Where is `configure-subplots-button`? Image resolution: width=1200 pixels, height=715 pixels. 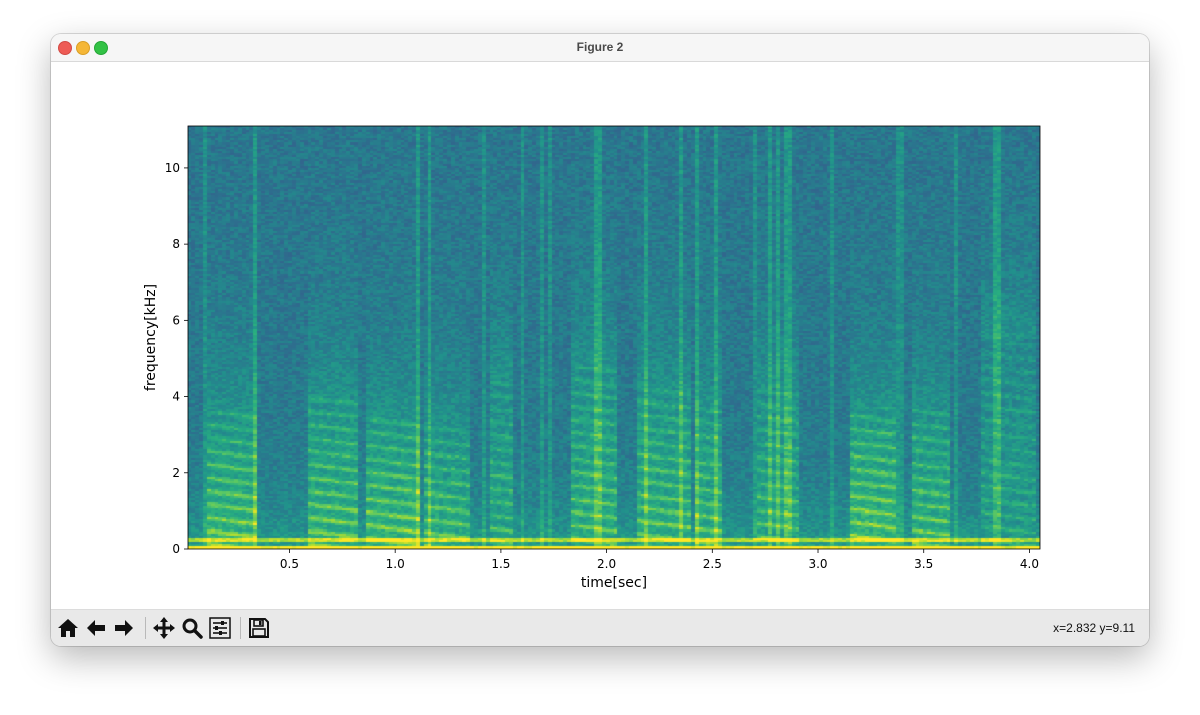
configure-subplots-button is located at coordinates (220, 628).